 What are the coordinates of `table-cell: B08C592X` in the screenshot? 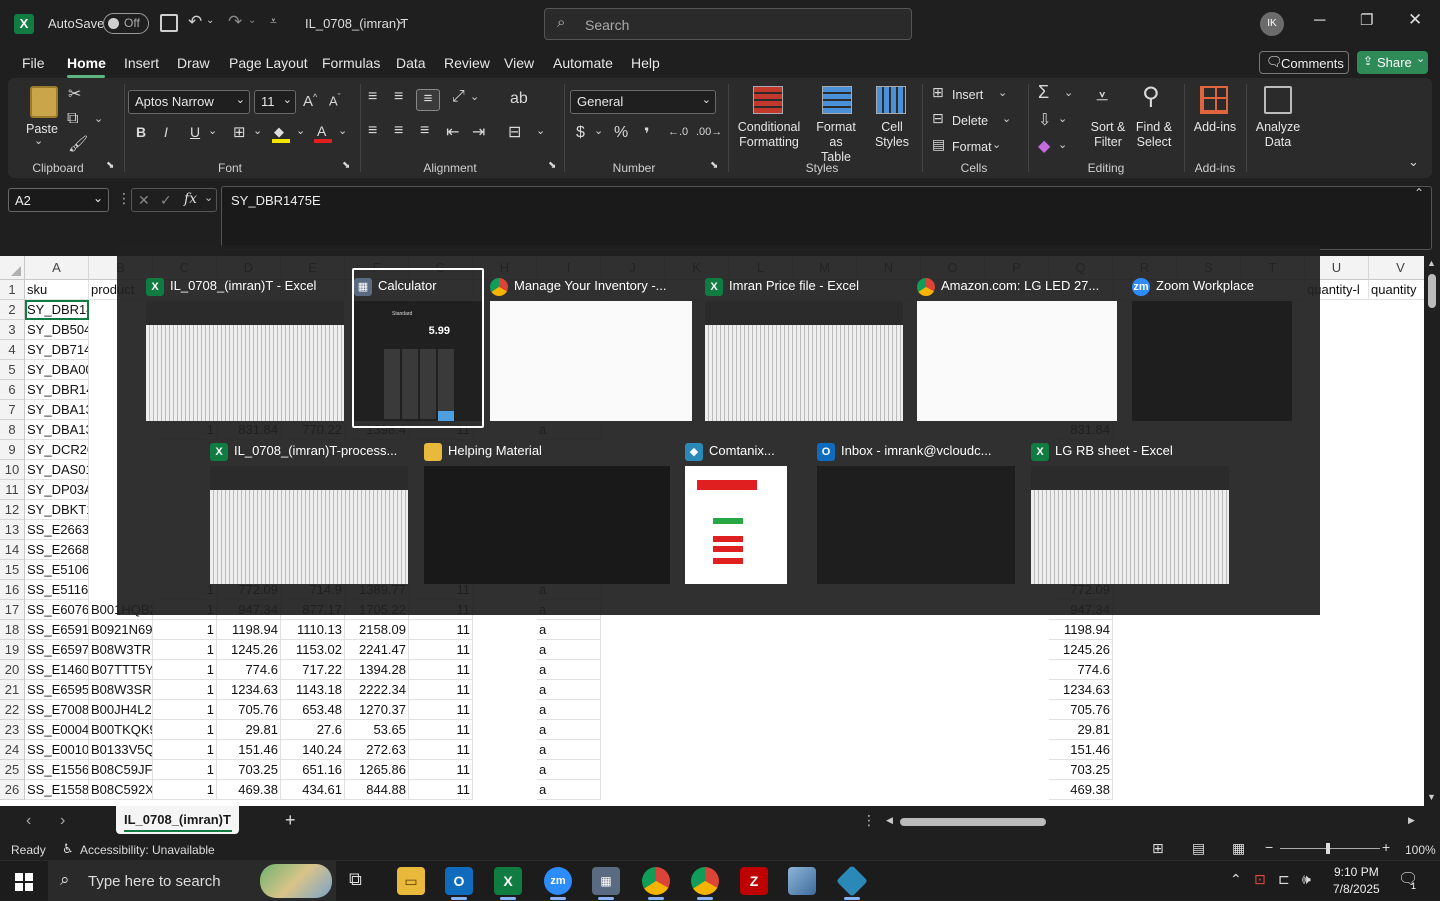 It's located at (121, 790).